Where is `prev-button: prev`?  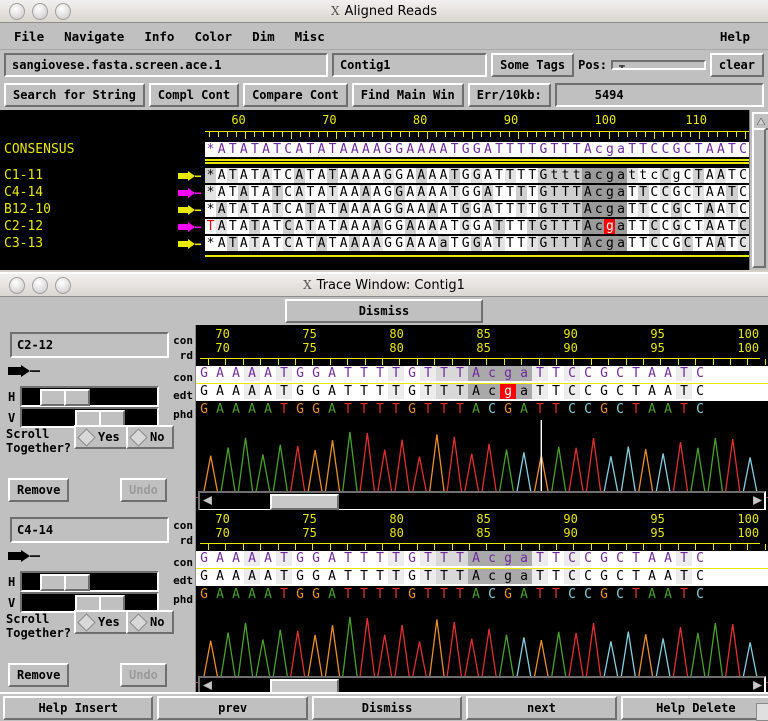
prev-button: prev is located at coordinates (232, 707).